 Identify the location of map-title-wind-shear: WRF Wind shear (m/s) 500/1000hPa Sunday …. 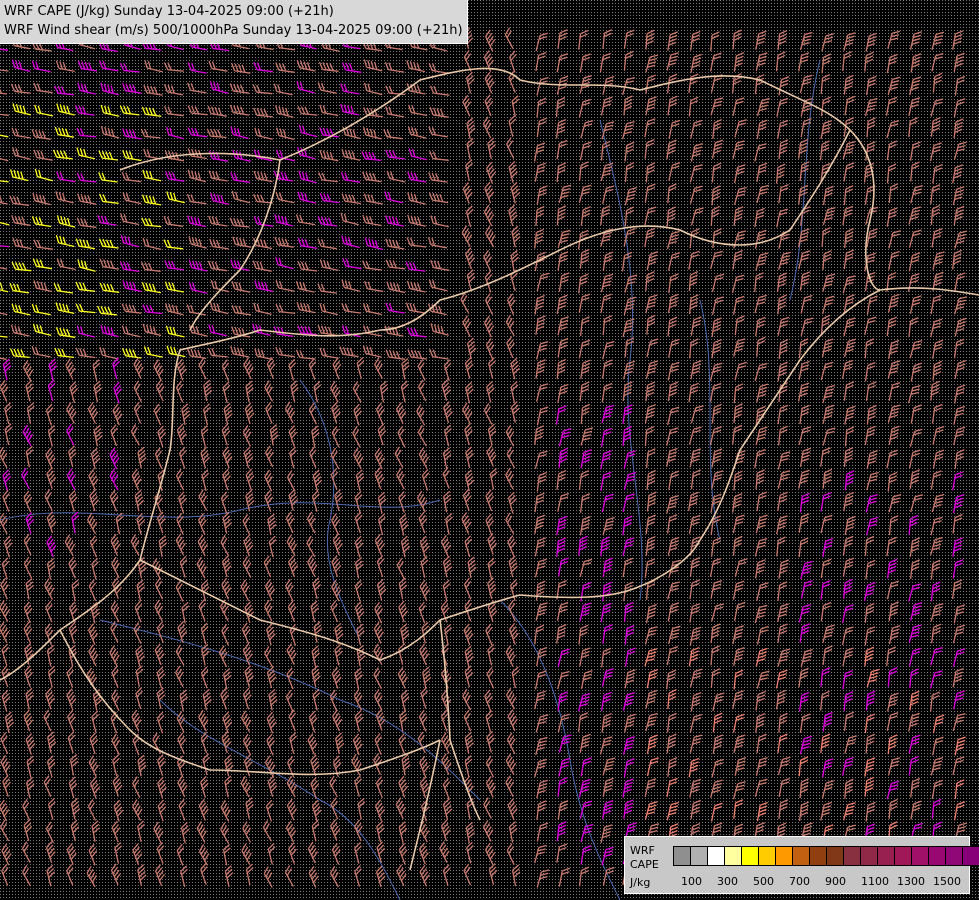
(233, 30).